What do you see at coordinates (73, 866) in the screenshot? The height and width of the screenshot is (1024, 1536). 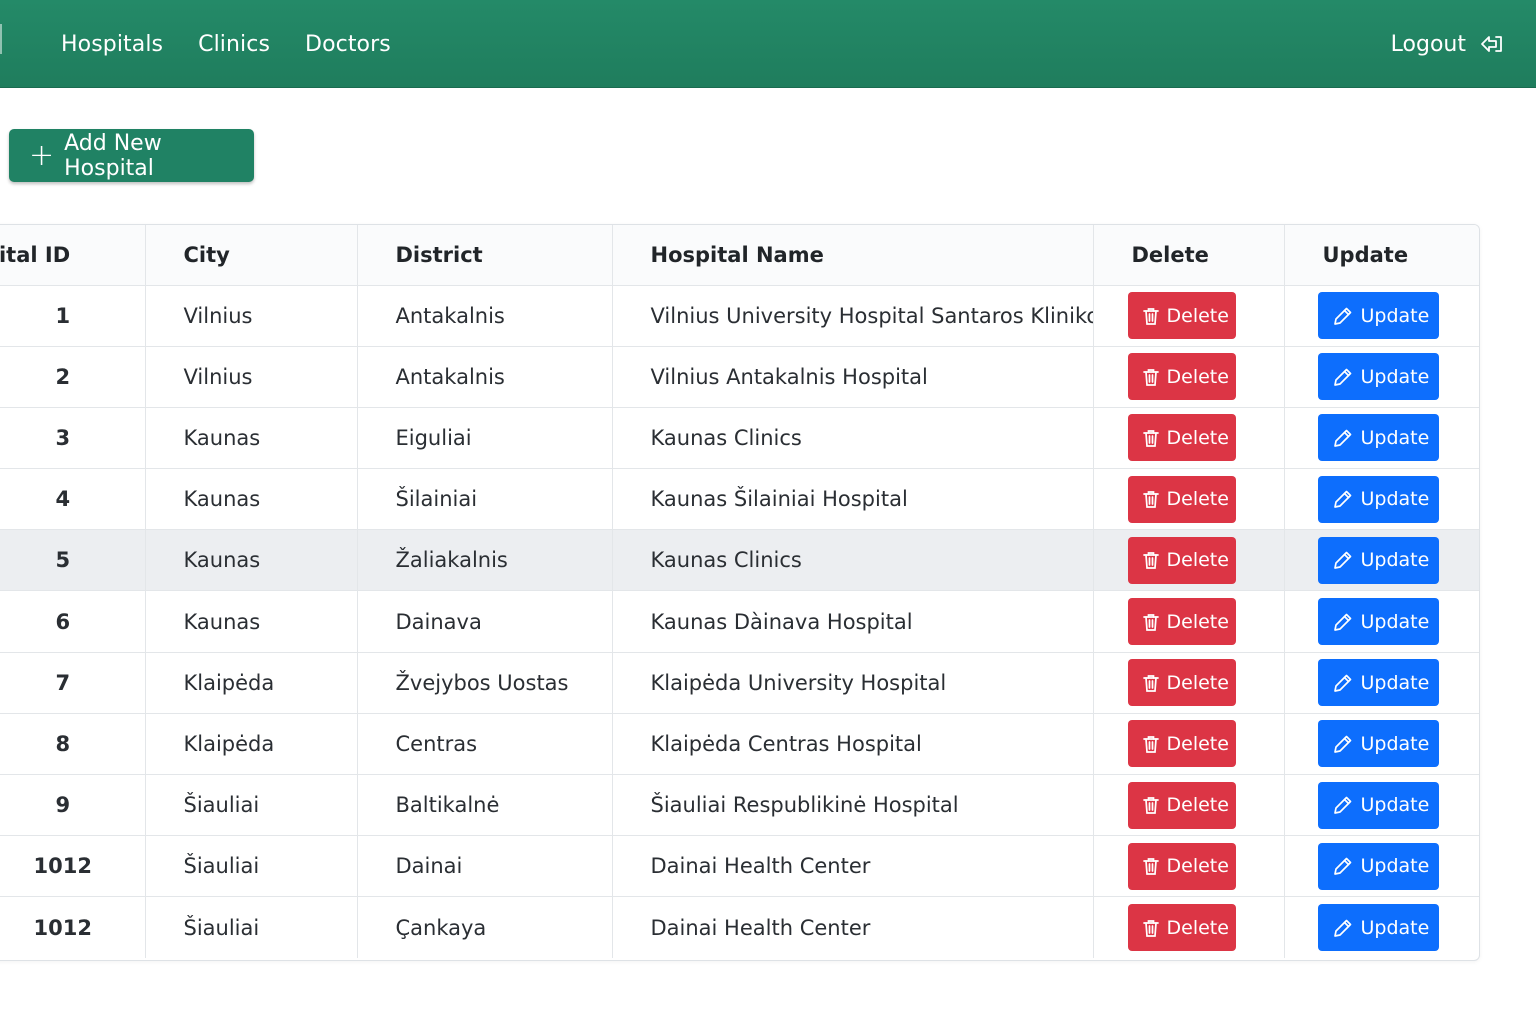 I see `cell-hospital-id: 1012` at bounding box center [73, 866].